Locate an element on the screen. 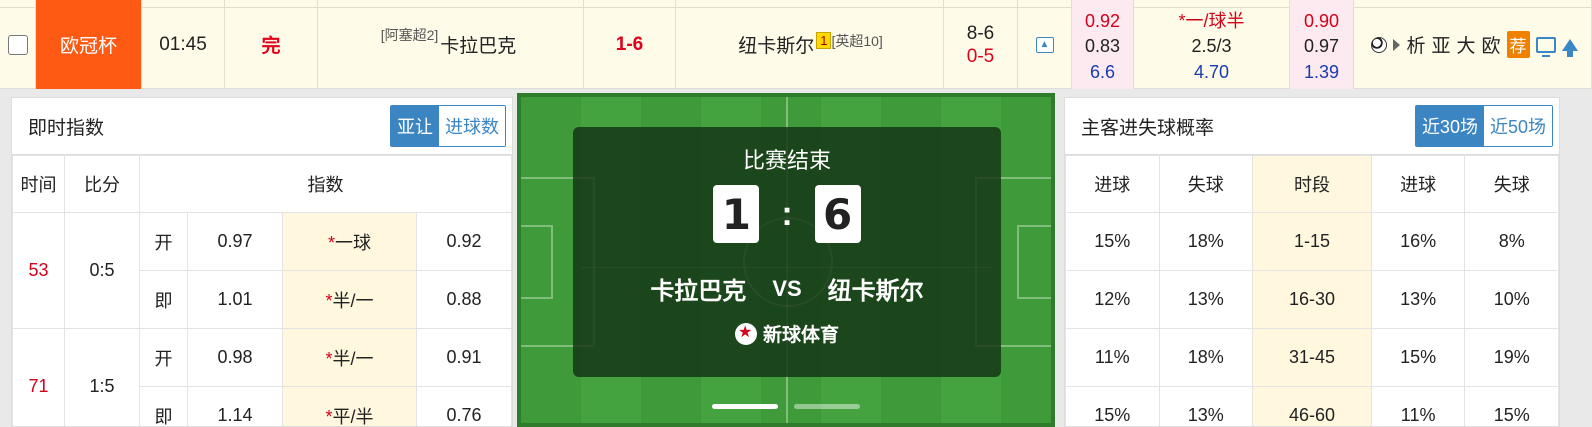 The width and height of the screenshot is (1592, 427). link-total: 大 is located at coordinates (1466, 44).